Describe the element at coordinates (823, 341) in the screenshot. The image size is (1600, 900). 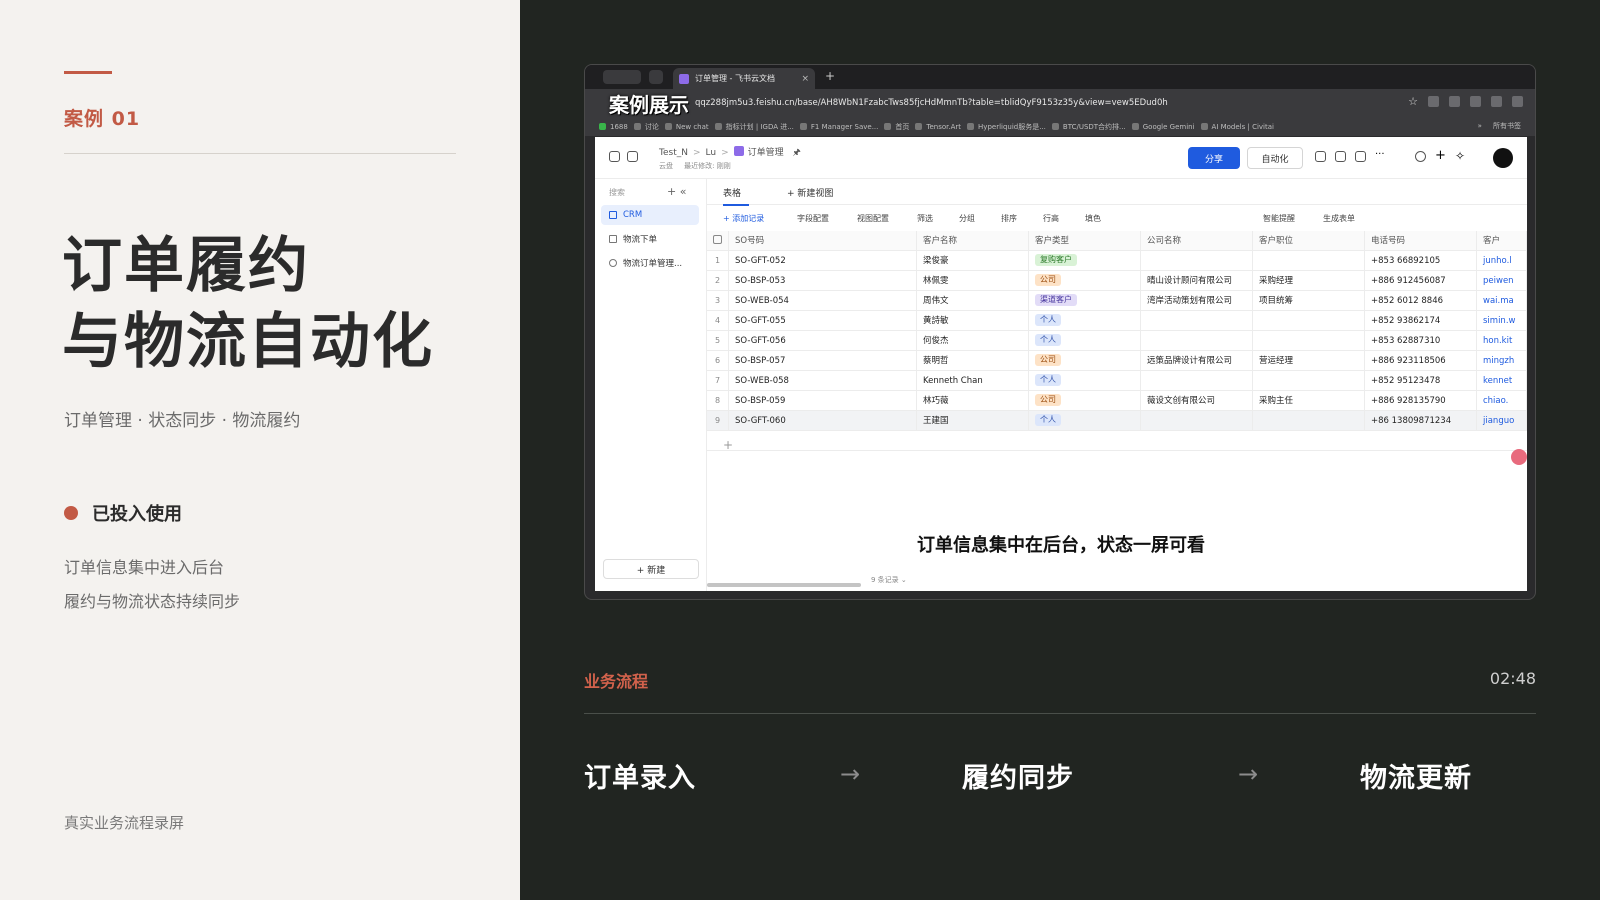
I see `so-number-cell: SO-GFT-056` at that location.